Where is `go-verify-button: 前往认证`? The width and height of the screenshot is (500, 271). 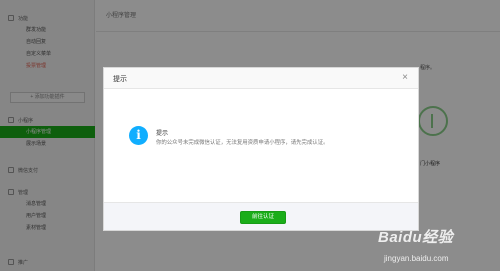 go-verify-button: 前往认证 is located at coordinates (263, 217).